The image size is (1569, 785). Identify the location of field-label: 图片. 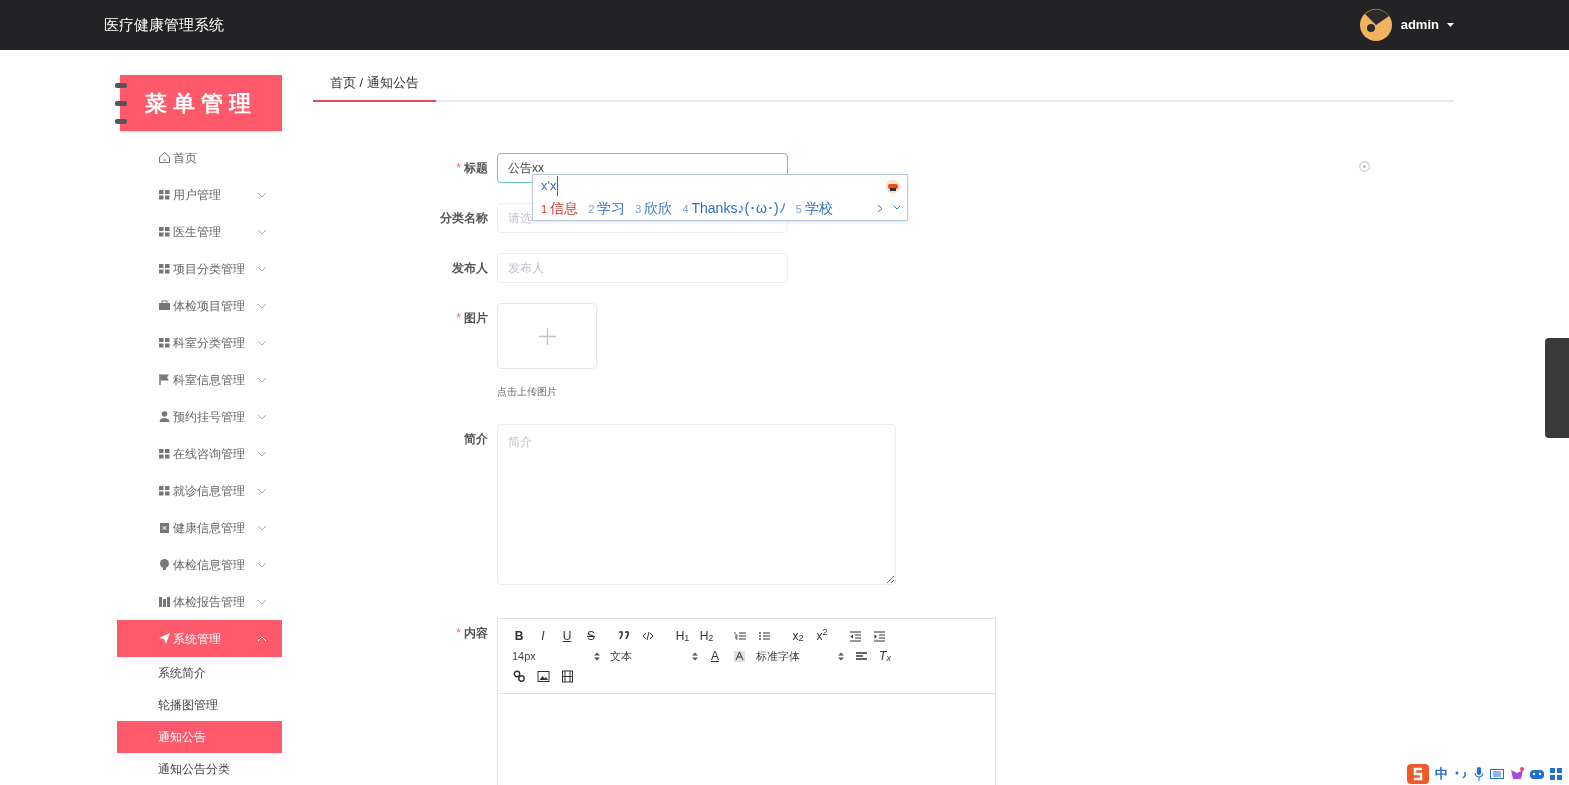
(476, 318).